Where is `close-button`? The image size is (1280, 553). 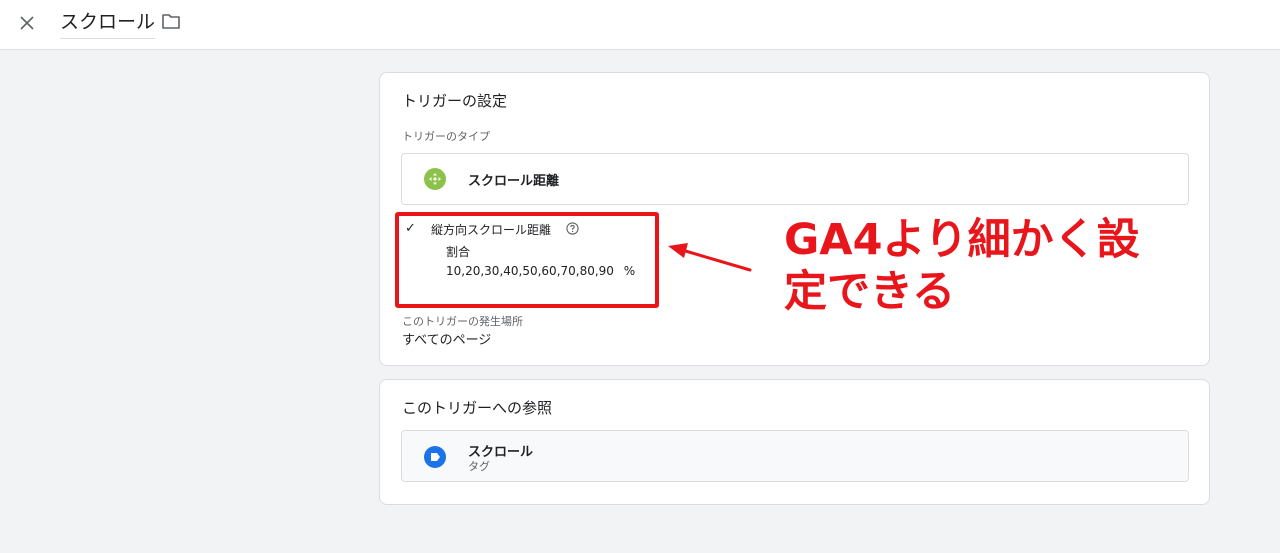 close-button is located at coordinates (27, 23).